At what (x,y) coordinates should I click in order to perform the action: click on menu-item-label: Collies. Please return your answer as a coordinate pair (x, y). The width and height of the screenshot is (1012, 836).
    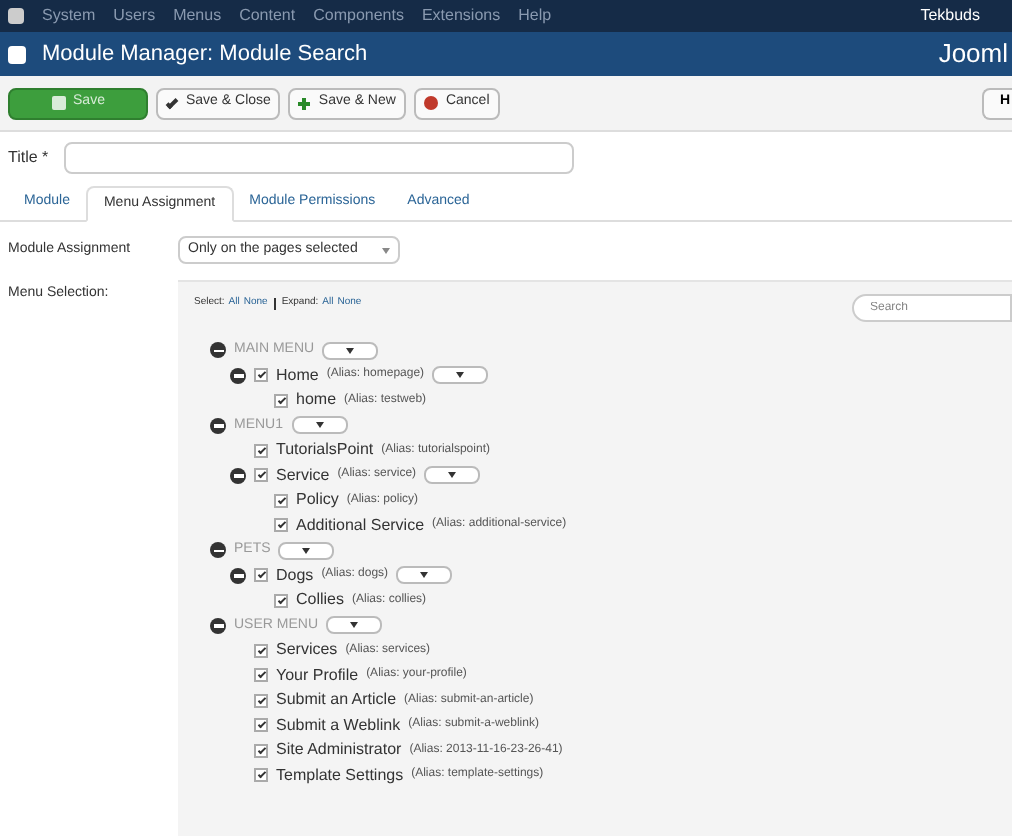
    Looking at the image, I should click on (320, 600).